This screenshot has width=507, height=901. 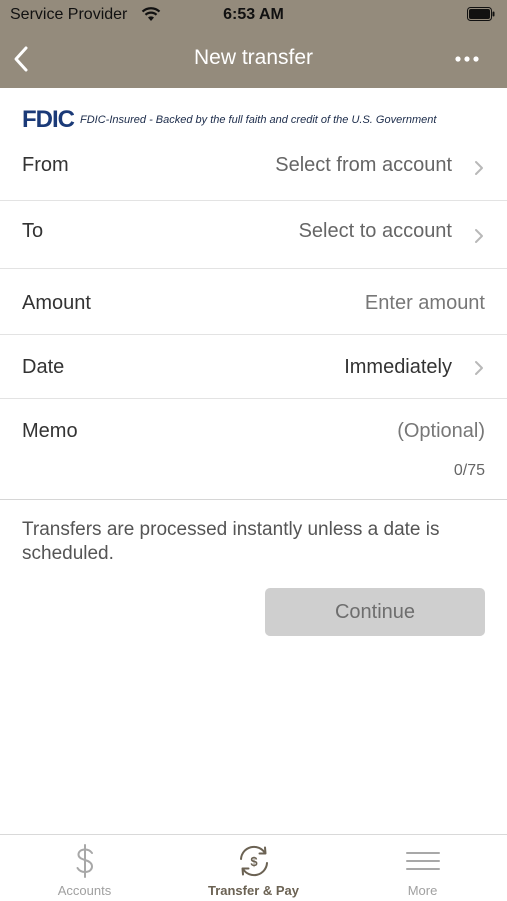 What do you see at coordinates (398, 367) in the screenshot?
I see `date-selector: Immediately` at bounding box center [398, 367].